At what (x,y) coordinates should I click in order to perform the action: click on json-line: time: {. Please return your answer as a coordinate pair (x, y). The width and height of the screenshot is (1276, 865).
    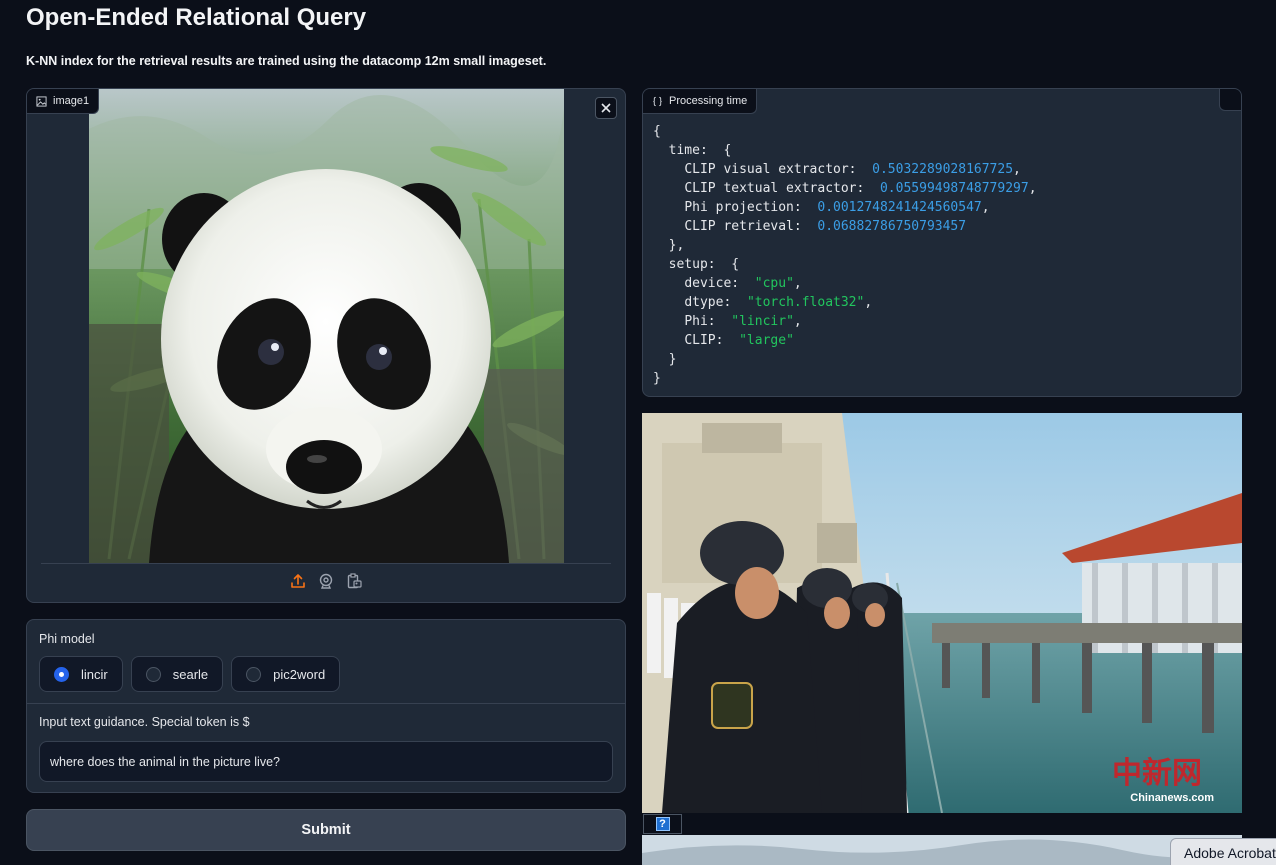
    Looking at the image, I should click on (700, 150).